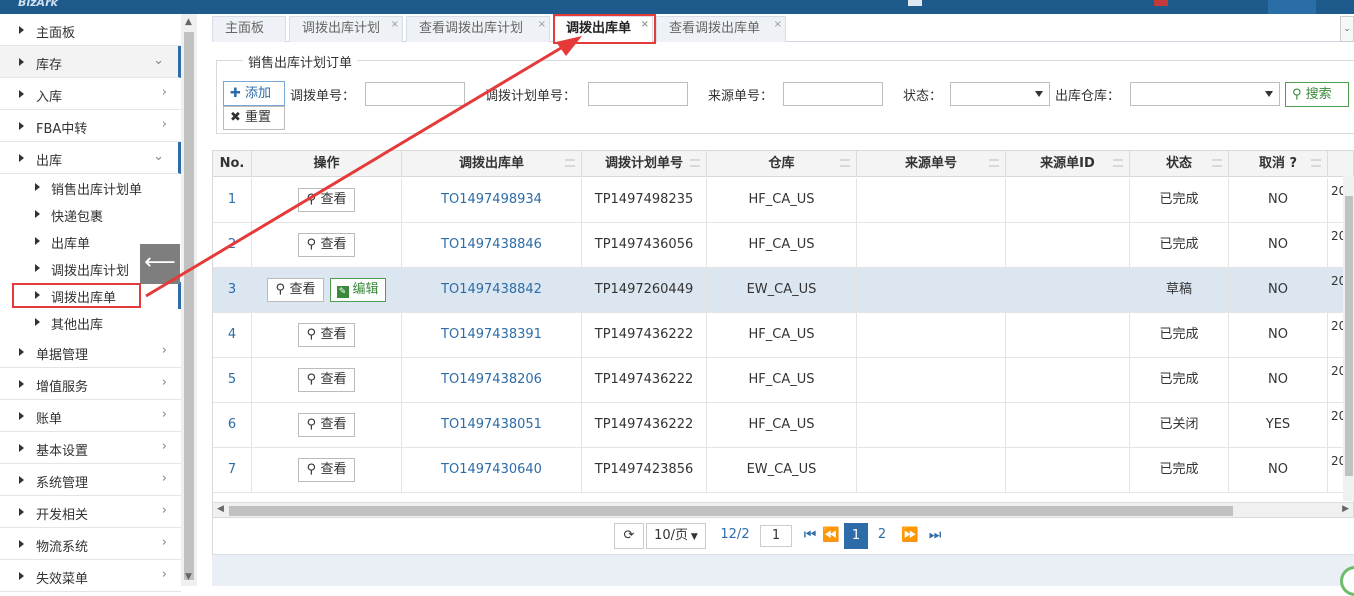  What do you see at coordinates (1000, 94) in the screenshot?
I see `status-select` at bounding box center [1000, 94].